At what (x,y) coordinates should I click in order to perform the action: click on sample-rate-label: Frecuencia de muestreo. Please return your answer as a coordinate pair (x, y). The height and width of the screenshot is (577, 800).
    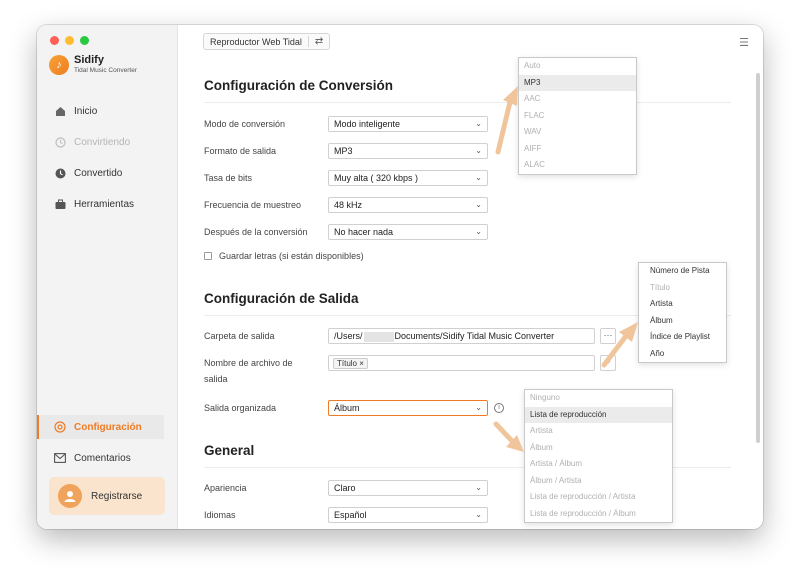
    Looking at the image, I should click on (253, 205).